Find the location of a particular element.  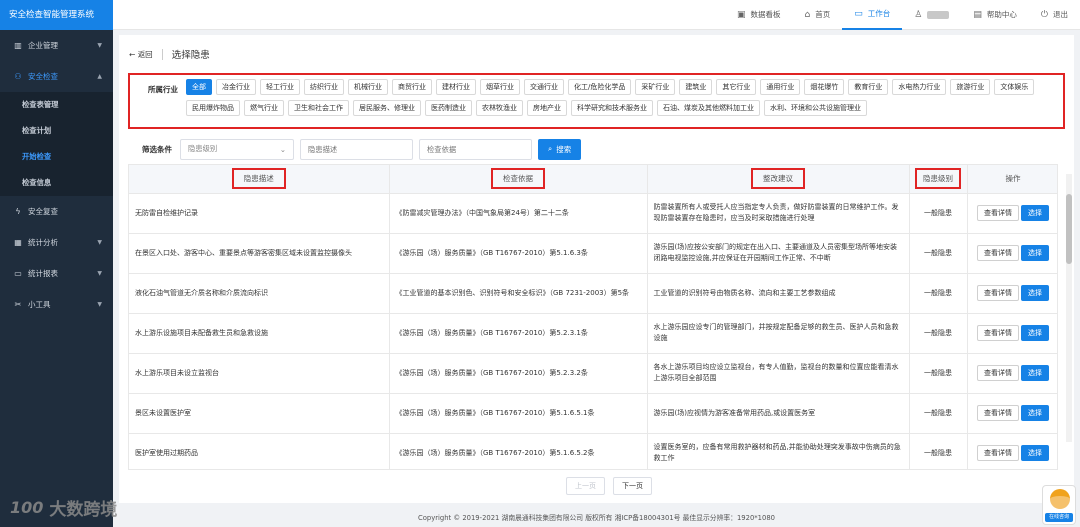

online-consult-button: 在线咨询 is located at coordinates (1059, 505).